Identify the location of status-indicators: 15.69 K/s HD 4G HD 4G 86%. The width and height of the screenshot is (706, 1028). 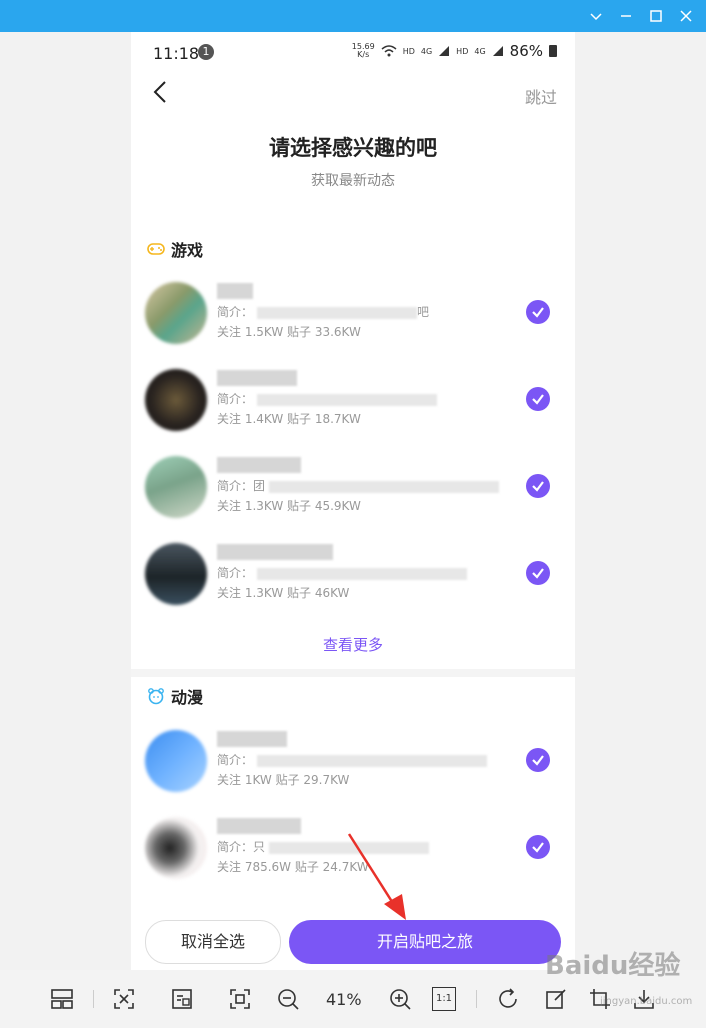
(454, 51).